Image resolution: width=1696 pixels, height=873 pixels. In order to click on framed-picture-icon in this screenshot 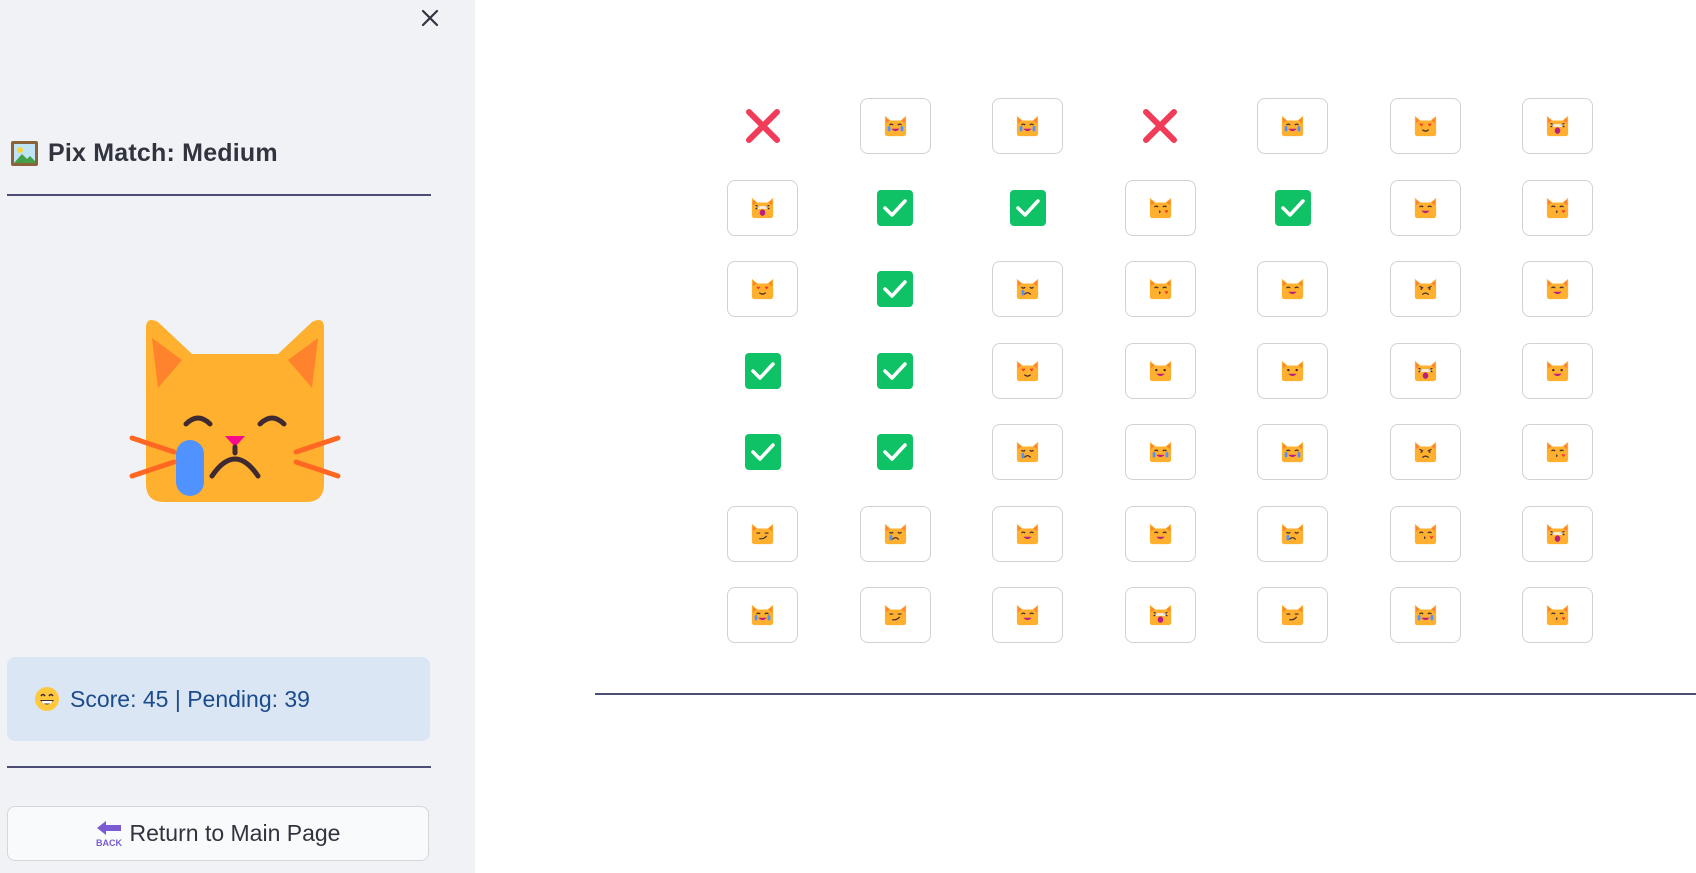, I will do `click(24, 153)`.